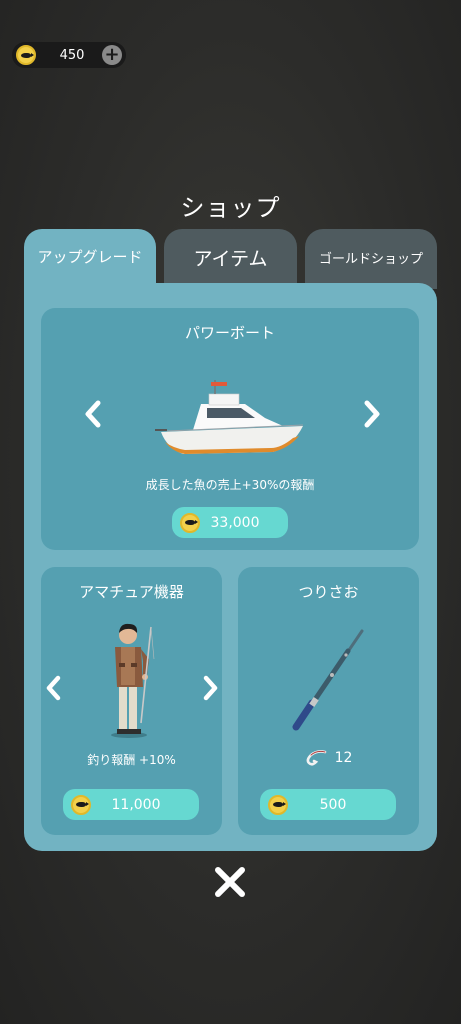 Image resolution: width=461 pixels, height=1024 pixels. I want to click on equipment-title: アマチュア機器, so click(131, 592).